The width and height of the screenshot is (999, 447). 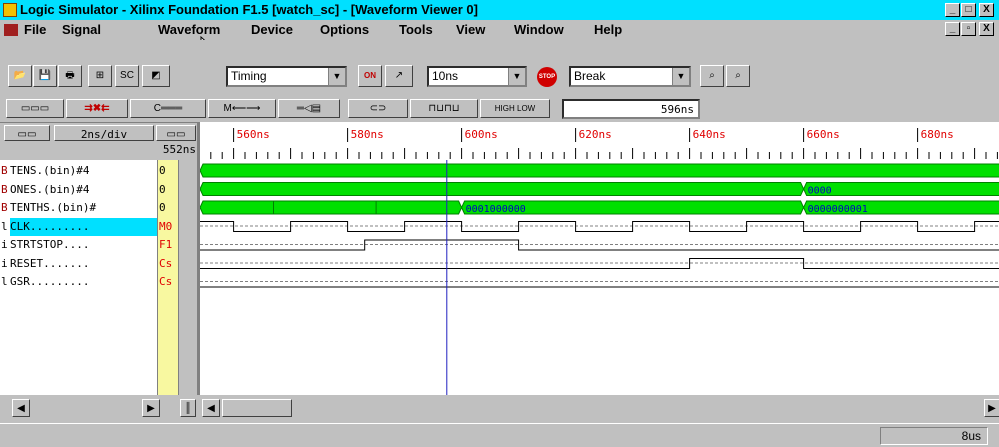 What do you see at coordinates (986, 10) in the screenshot?
I see `close-button: X` at bounding box center [986, 10].